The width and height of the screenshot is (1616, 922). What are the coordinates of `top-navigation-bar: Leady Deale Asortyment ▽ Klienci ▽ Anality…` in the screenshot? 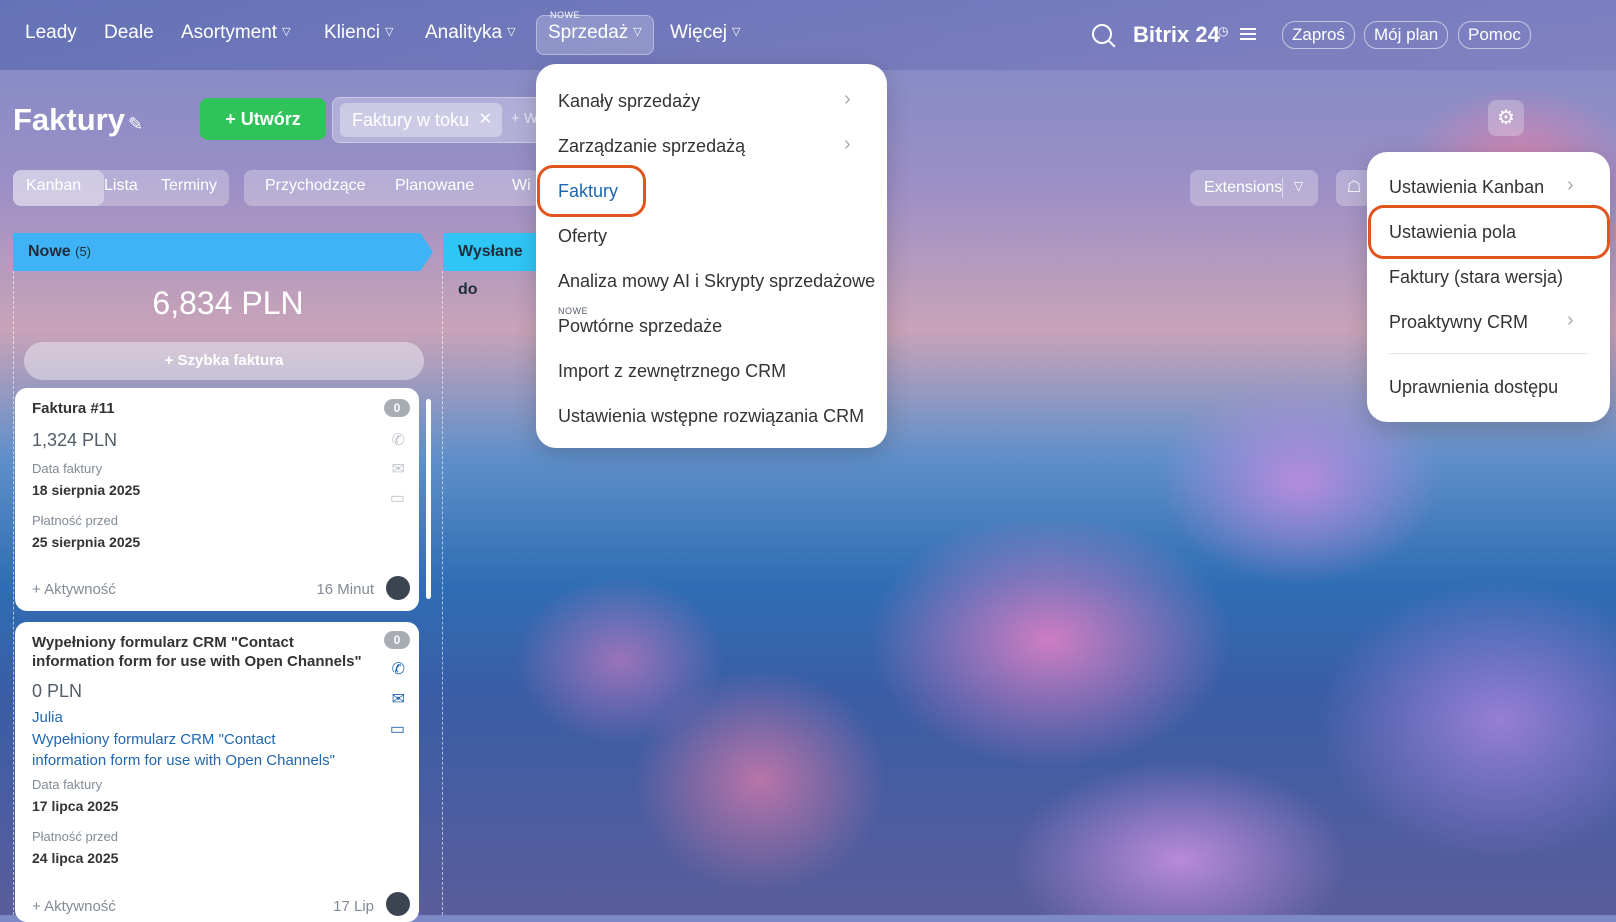 It's located at (808, 35).